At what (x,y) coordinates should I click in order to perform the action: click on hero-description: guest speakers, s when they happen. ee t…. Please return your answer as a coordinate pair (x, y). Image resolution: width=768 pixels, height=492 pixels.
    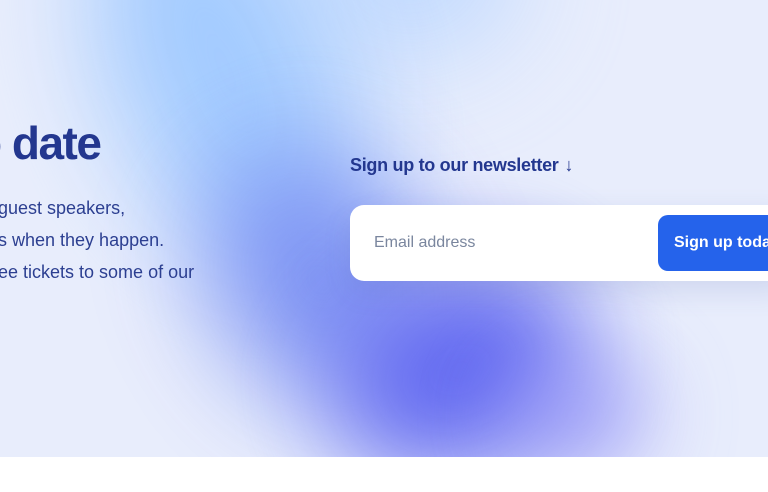
    Looking at the image, I should click on (97, 240).